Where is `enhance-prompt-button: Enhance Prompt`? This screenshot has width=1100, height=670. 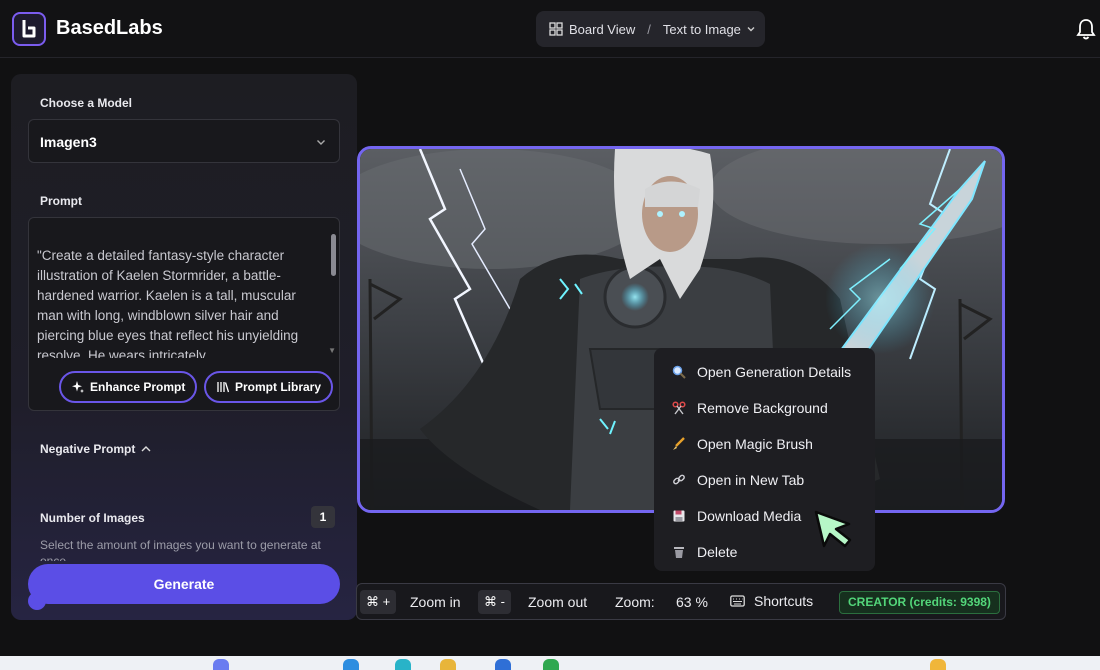
enhance-prompt-button: Enhance Prompt is located at coordinates (128, 387).